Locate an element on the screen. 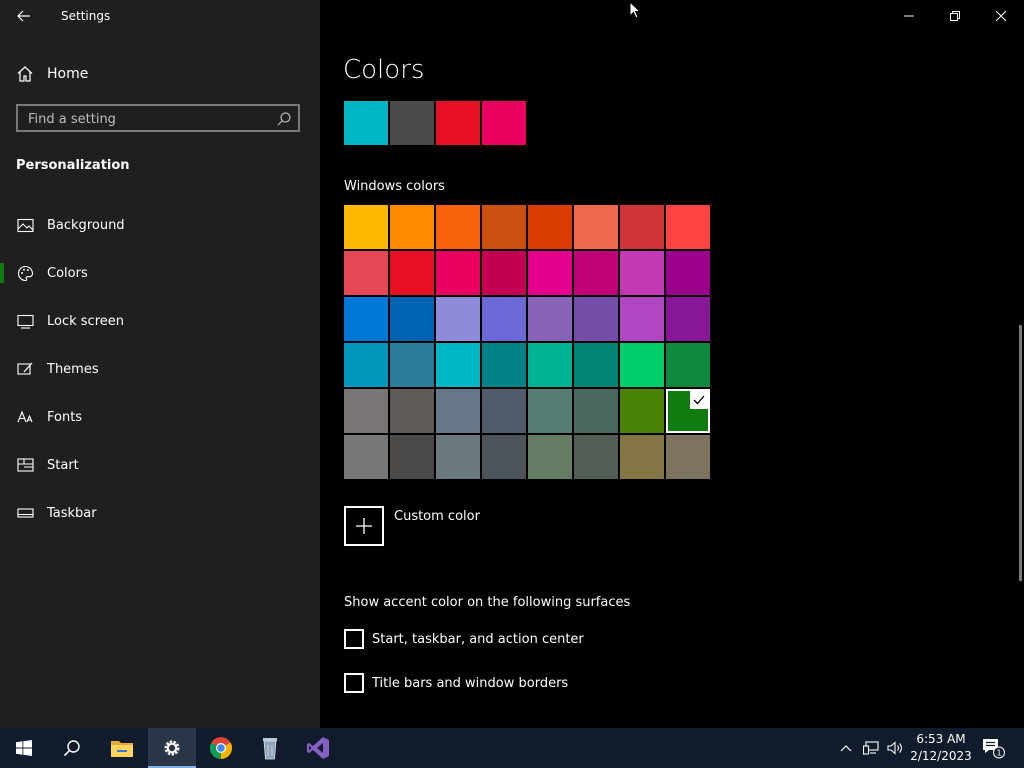 This screenshot has width=1024, height=768. visual-studio-icon is located at coordinates (318, 748).